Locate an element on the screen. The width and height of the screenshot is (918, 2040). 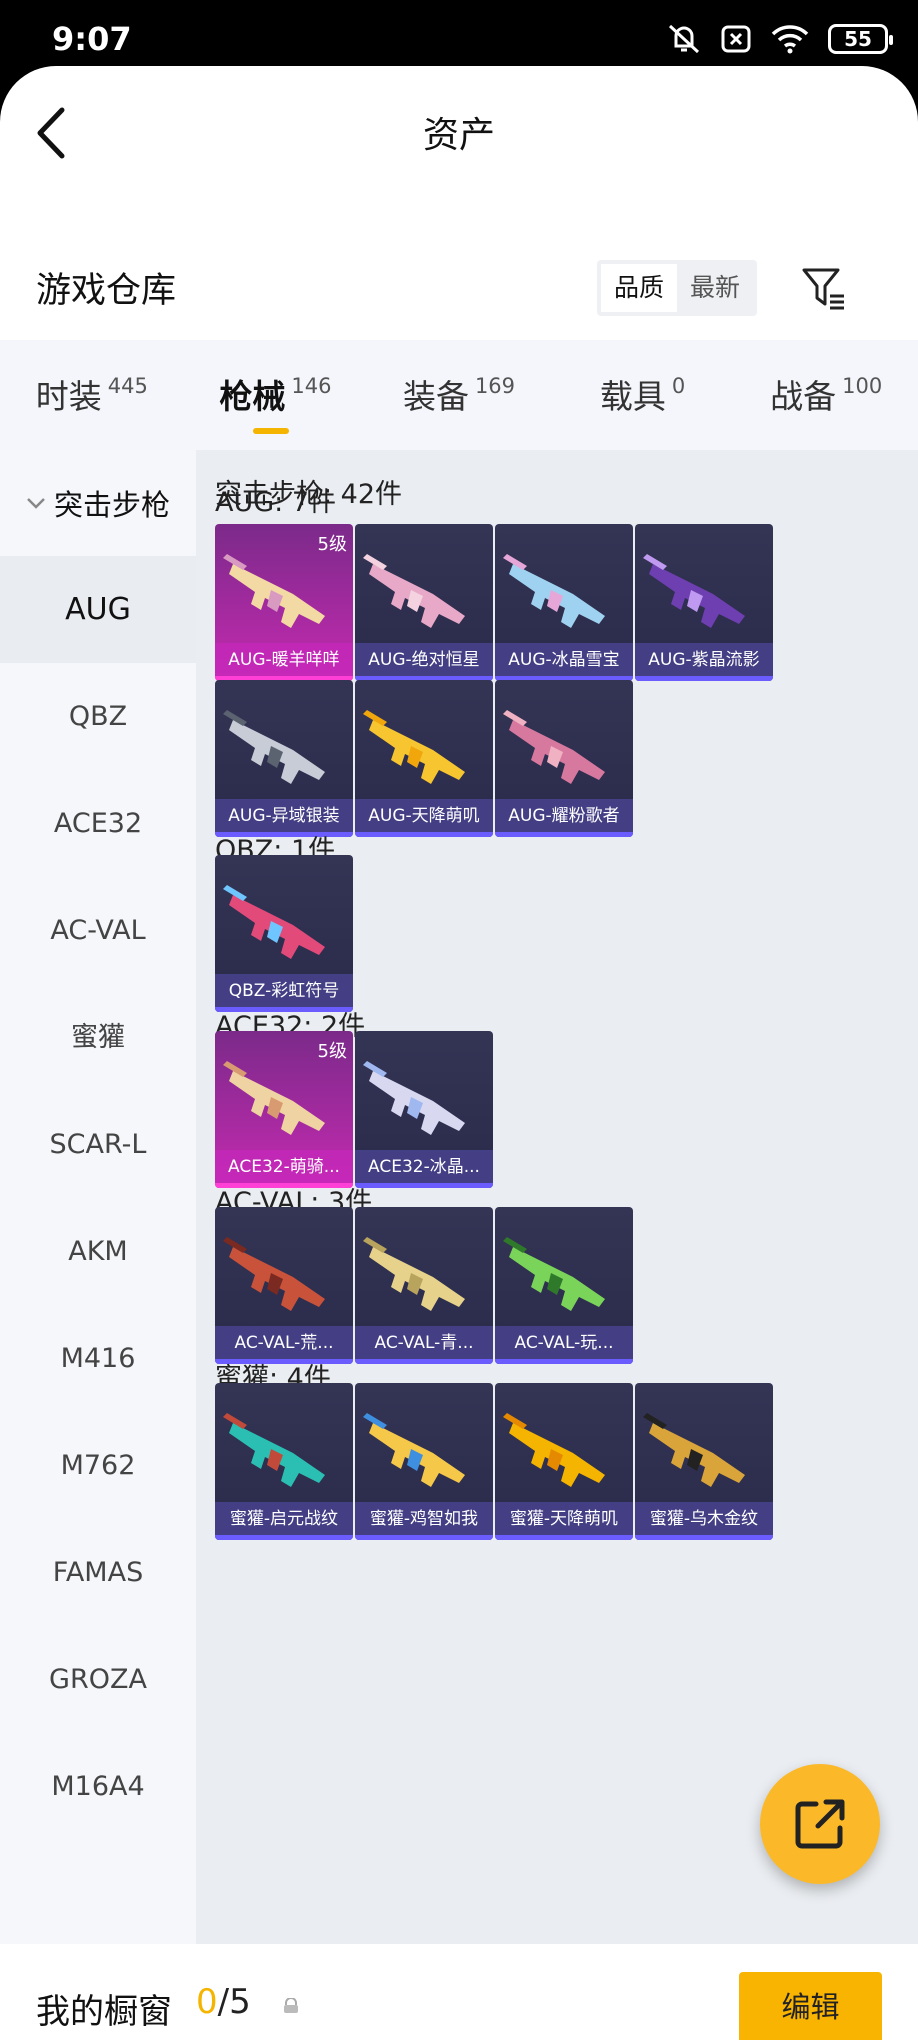
weapon-card: AUG-天降萌叽 is located at coordinates (424, 758).